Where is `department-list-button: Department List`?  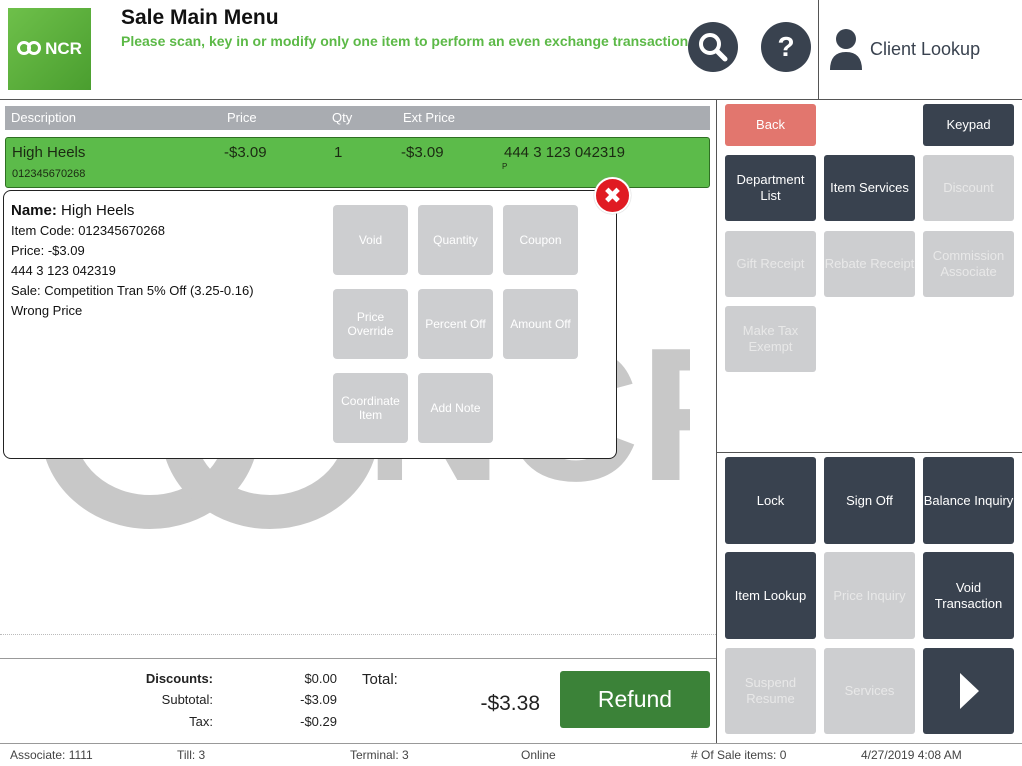
department-list-button: Department List is located at coordinates (770, 188).